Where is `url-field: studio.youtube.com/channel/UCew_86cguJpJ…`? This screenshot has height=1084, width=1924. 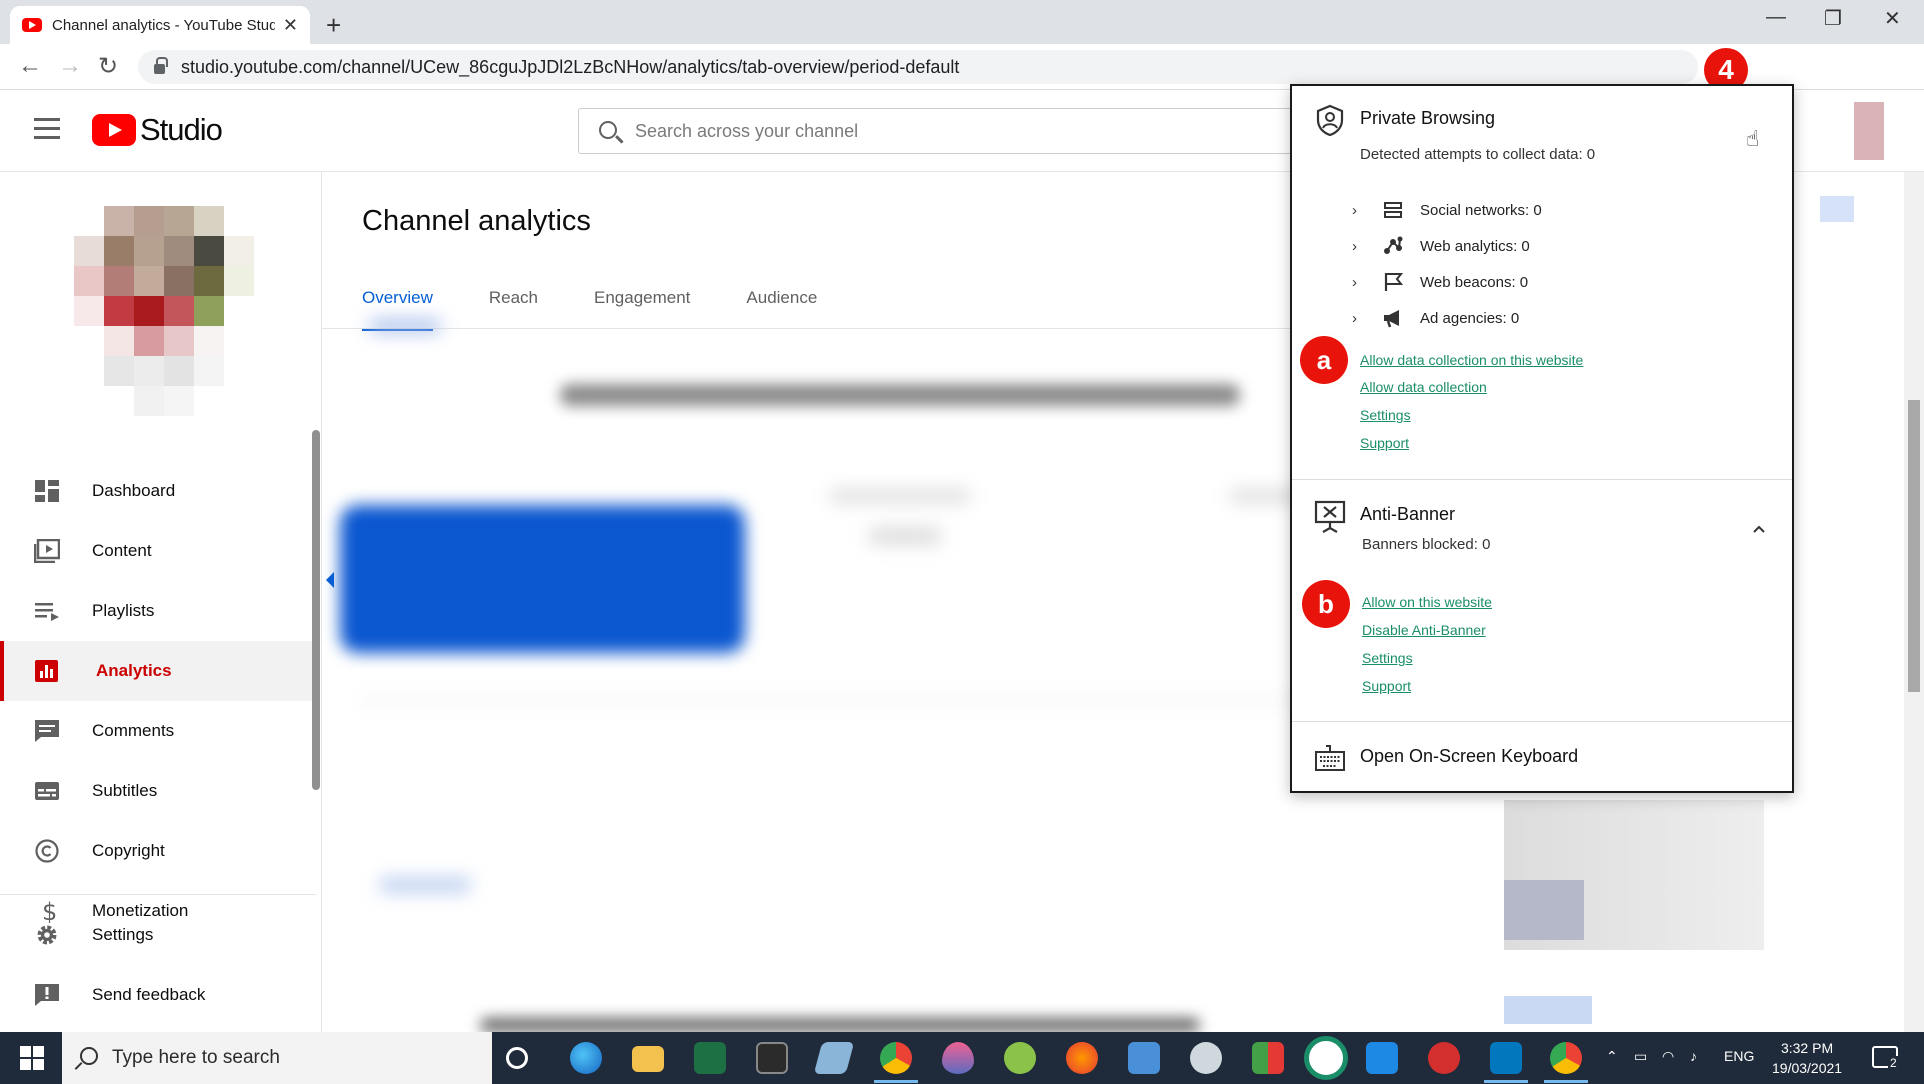 url-field: studio.youtube.com/channel/UCew_86cguJpJ… is located at coordinates (918, 67).